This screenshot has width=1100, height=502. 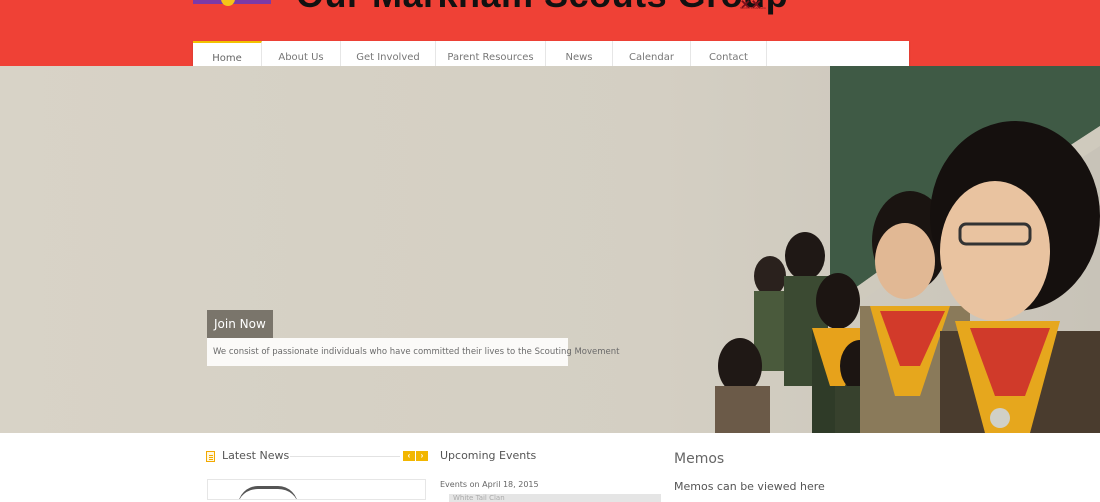 What do you see at coordinates (699, 459) in the screenshot?
I see `memos-title: Memos` at bounding box center [699, 459].